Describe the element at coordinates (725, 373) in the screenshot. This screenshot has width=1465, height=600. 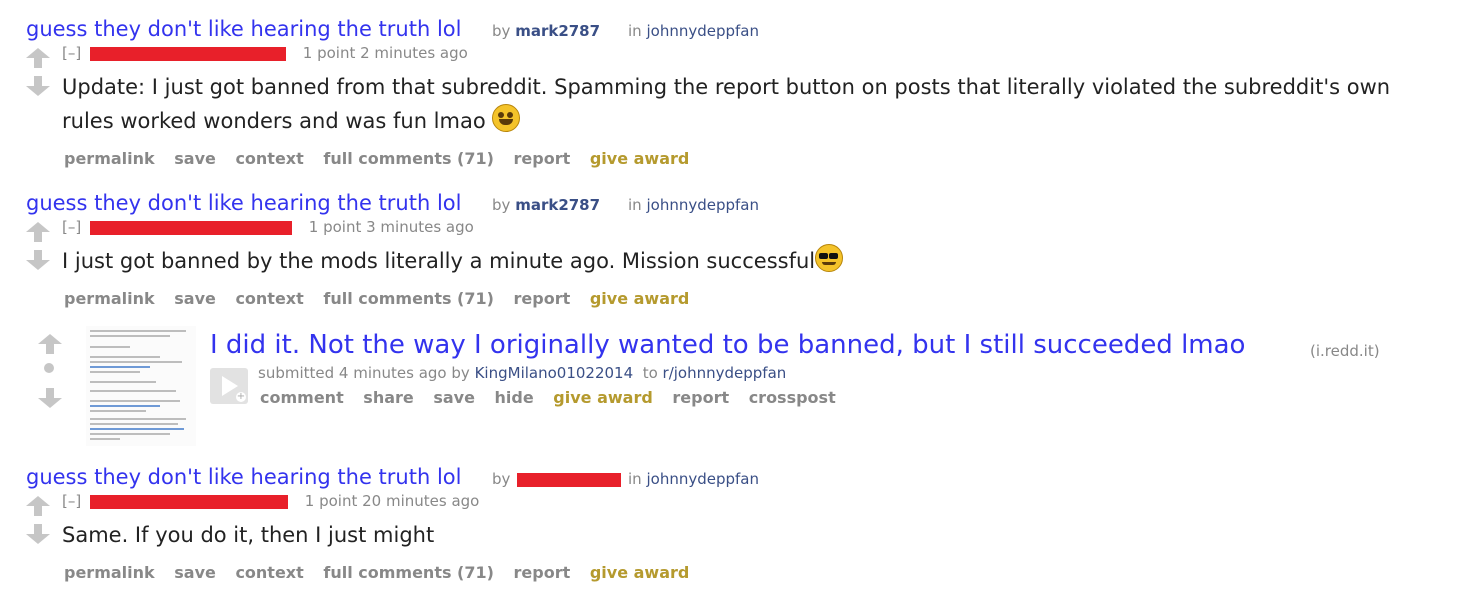
I see `post-subreddit-link: r/johnnydeppfan` at that location.